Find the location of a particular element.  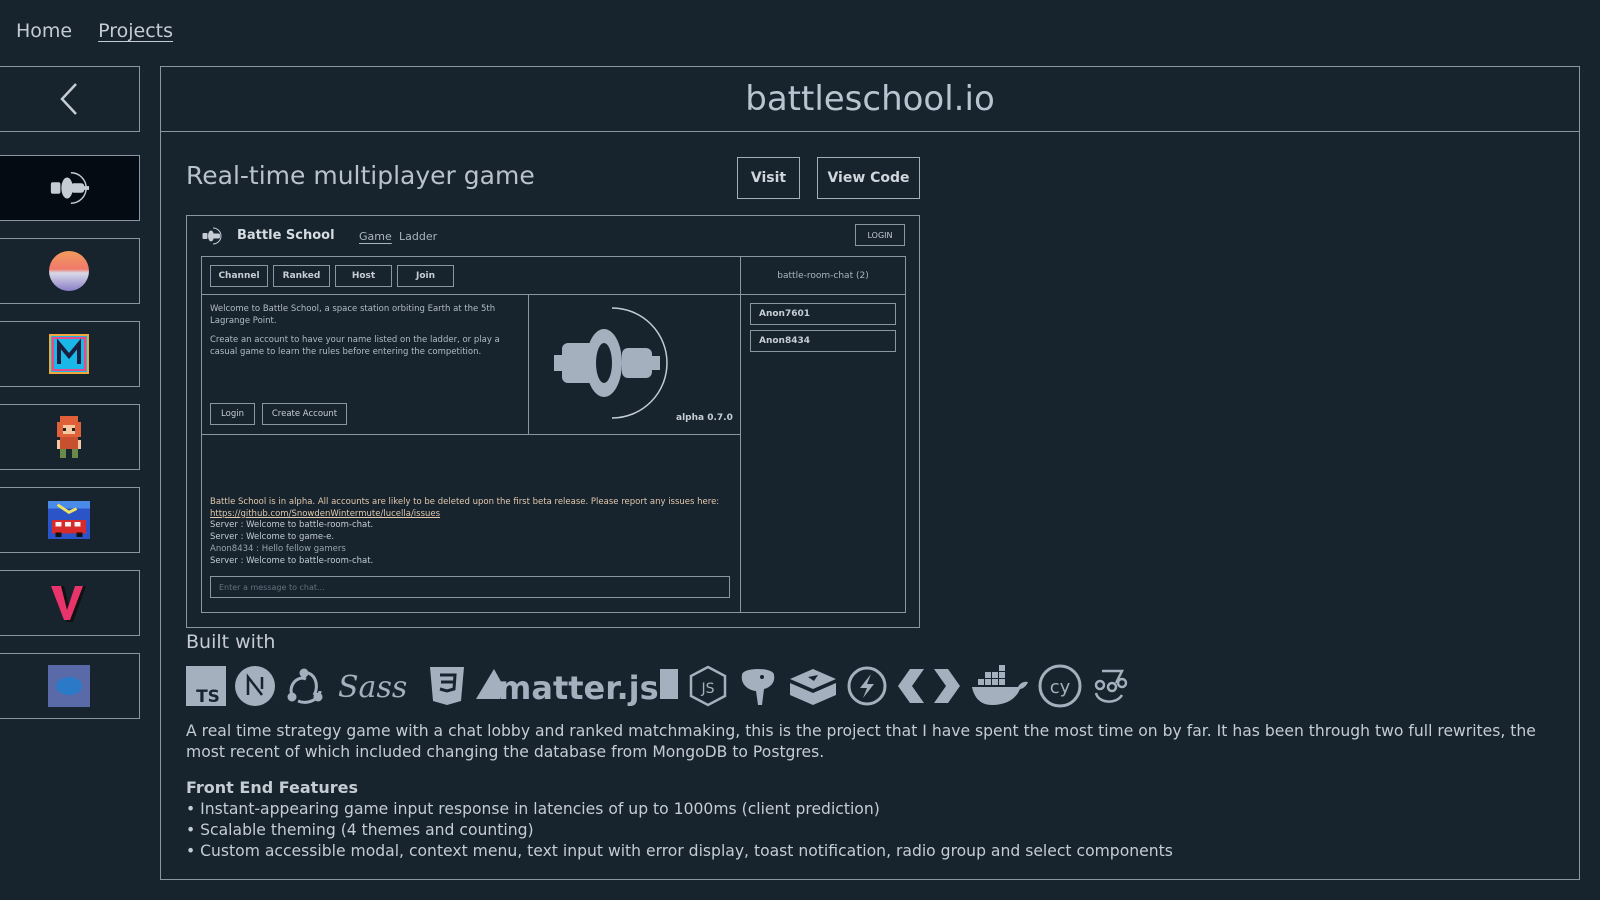

preview-button-row: Channel Ranked Host Join is located at coordinates (471, 276).